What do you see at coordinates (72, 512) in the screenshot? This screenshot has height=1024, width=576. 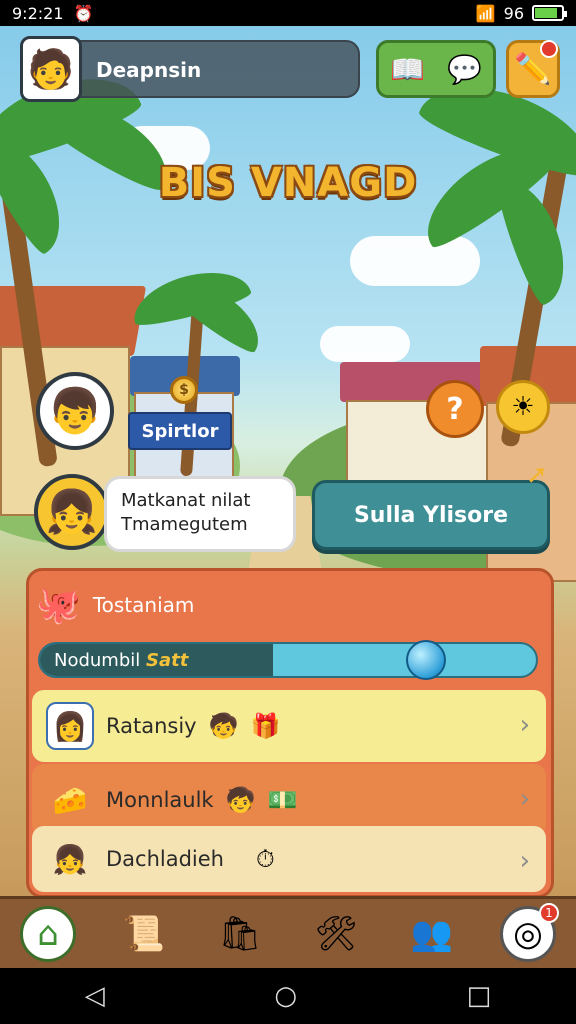 I see `girl-avatar-icon: 👧` at bounding box center [72, 512].